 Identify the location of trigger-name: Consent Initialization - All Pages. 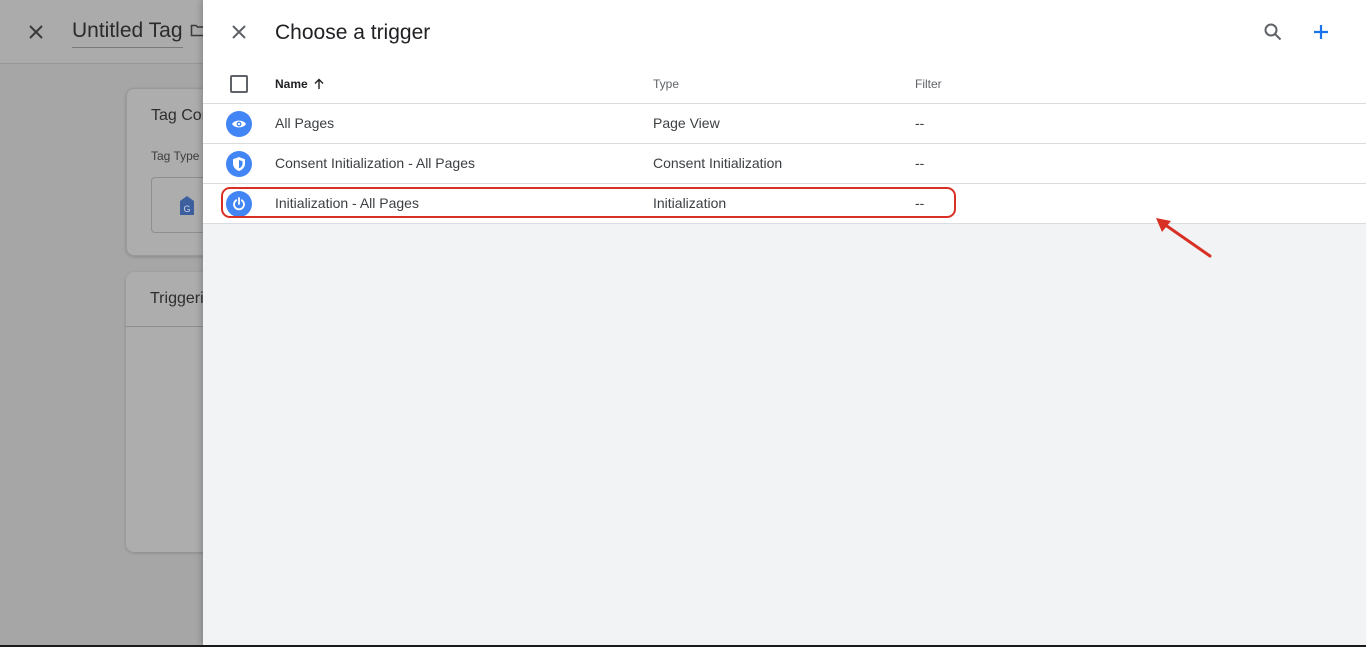
(375, 163).